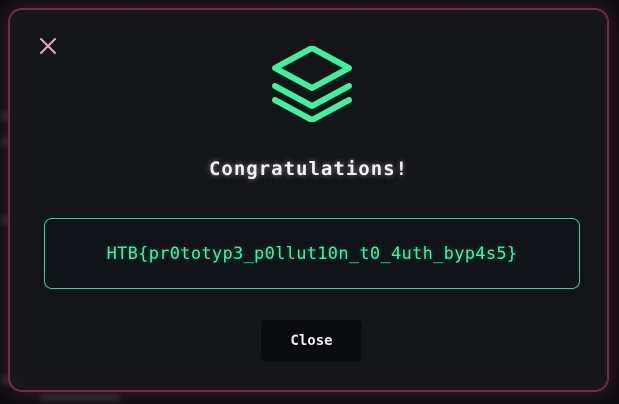 The height and width of the screenshot is (404, 619). Describe the element at coordinates (48, 46) in the screenshot. I see `close-icon` at that location.